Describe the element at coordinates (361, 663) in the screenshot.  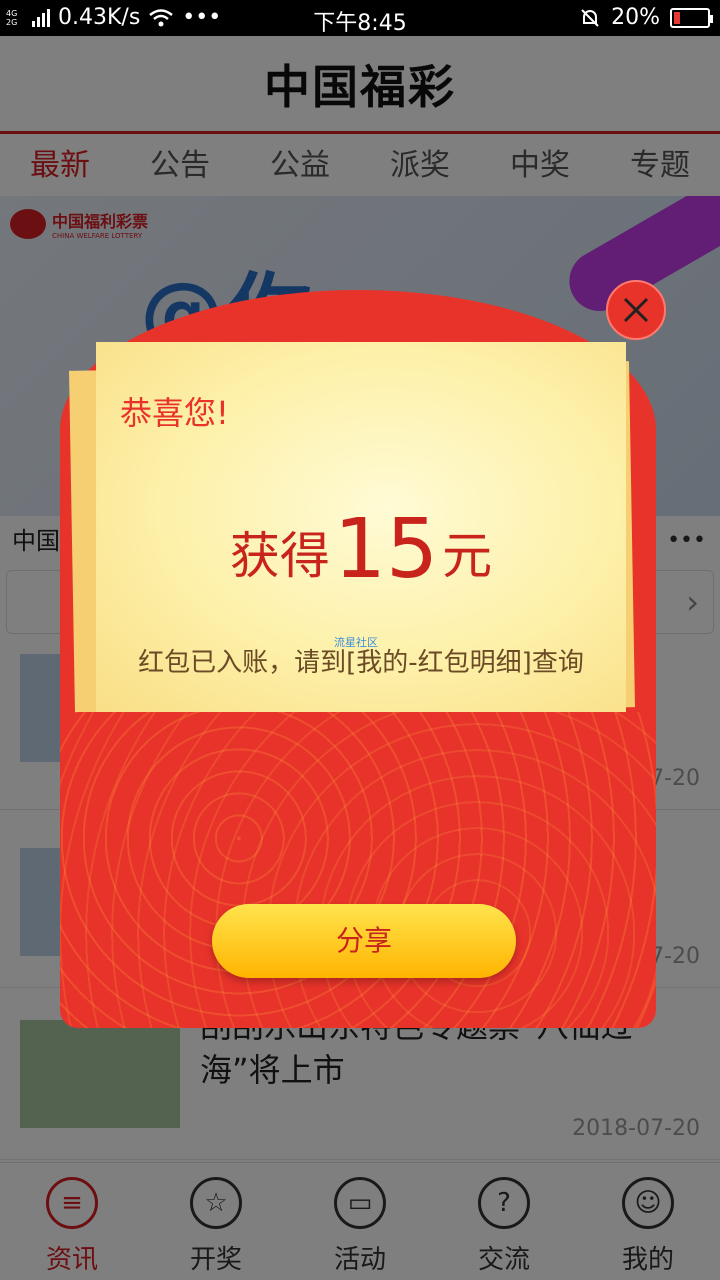
I see `reward-note: 红包已入账，请到[我的-红包明细]查询` at that location.